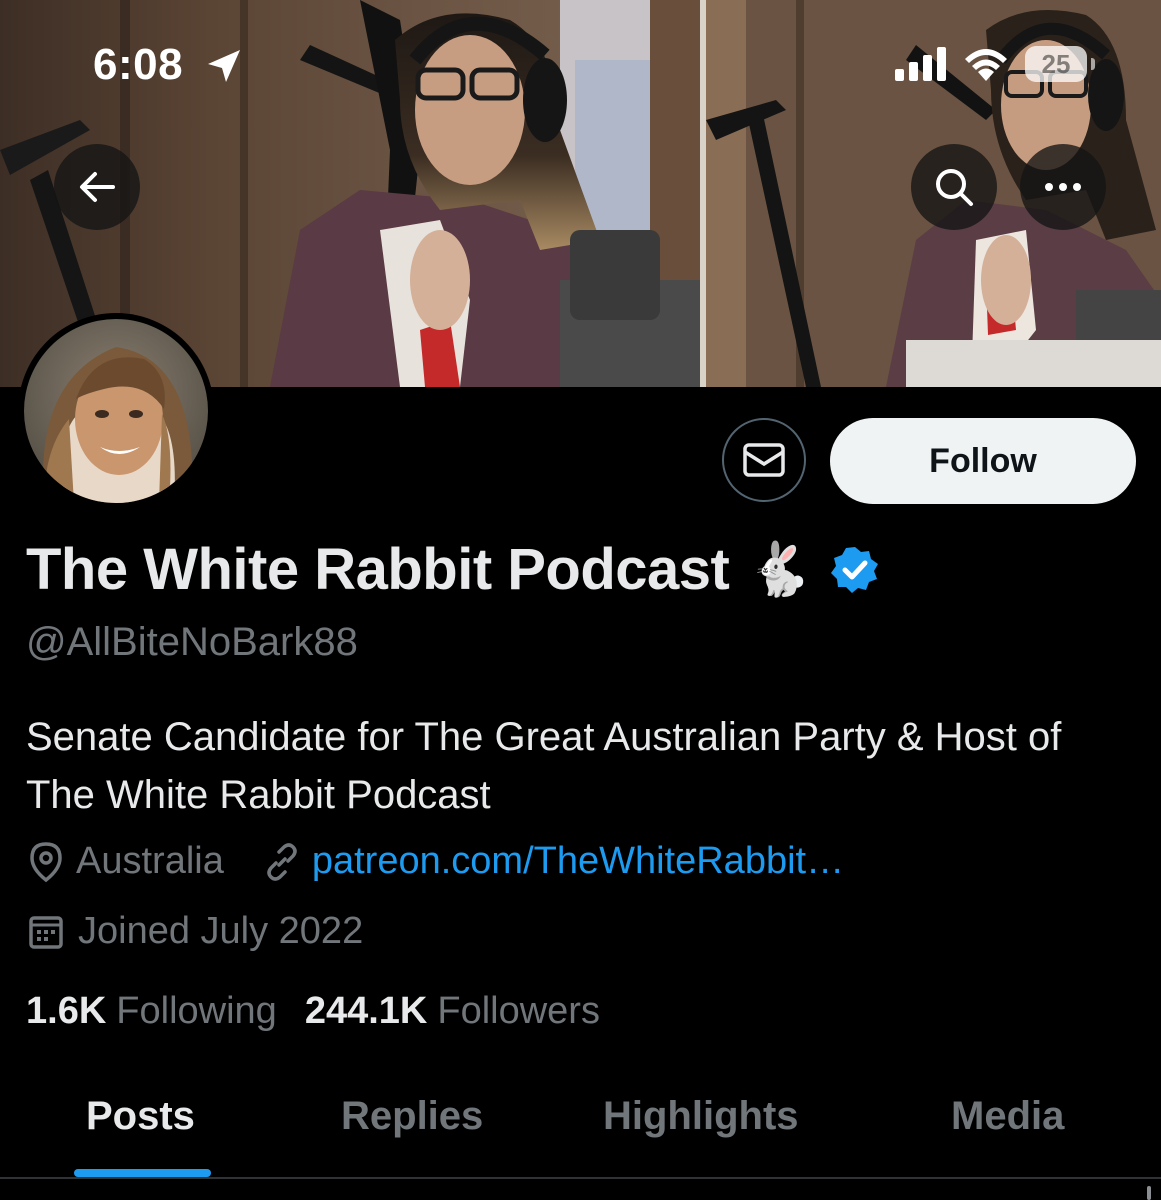 Image resolution: width=1161 pixels, height=1200 pixels. I want to click on message-button, so click(764, 460).